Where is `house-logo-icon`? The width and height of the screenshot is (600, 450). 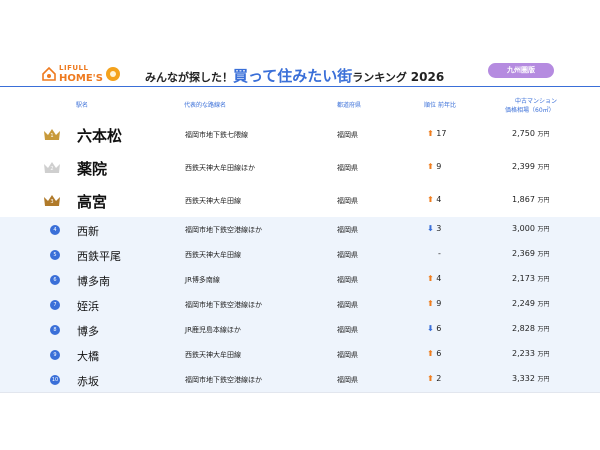
house-logo-icon is located at coordinates (49, 73).